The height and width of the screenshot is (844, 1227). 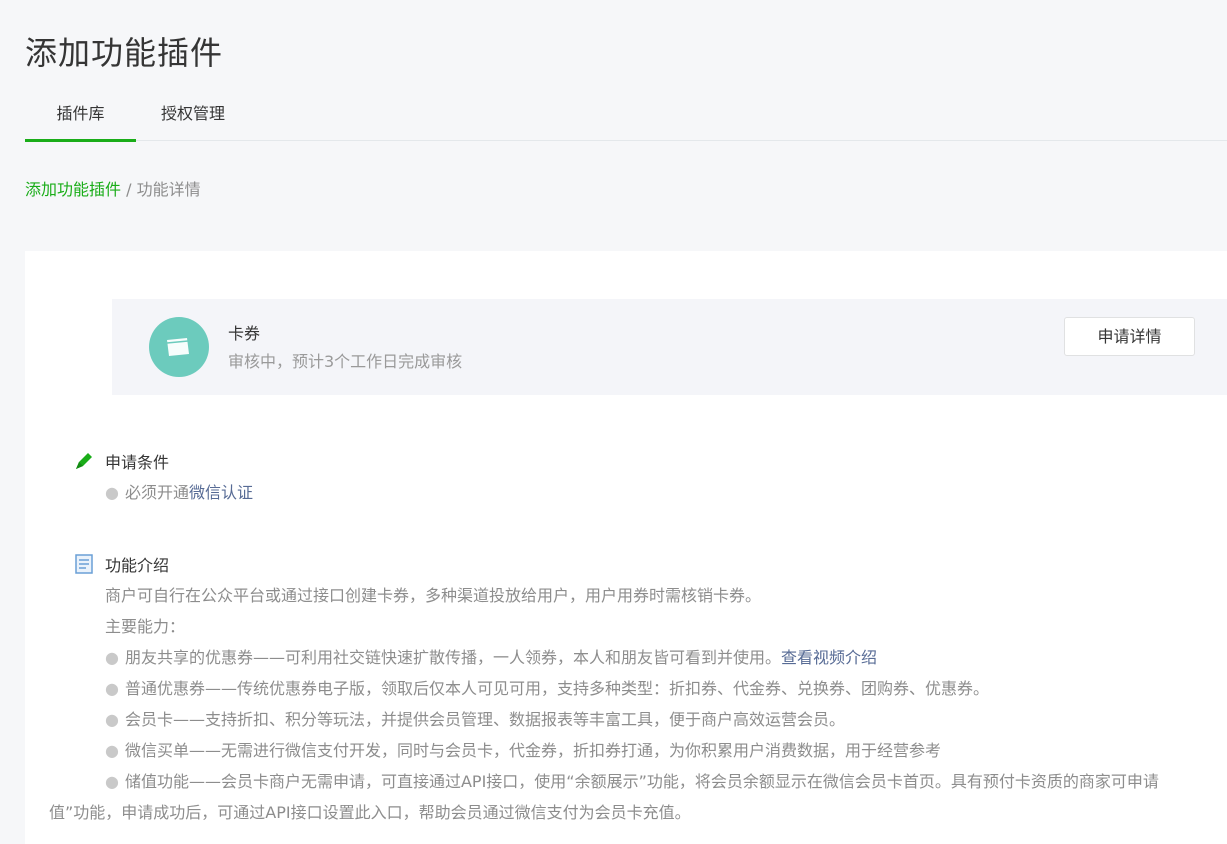 I want to click on condition-item: ● 必须开通微信认证, so click(x=163, y=492).